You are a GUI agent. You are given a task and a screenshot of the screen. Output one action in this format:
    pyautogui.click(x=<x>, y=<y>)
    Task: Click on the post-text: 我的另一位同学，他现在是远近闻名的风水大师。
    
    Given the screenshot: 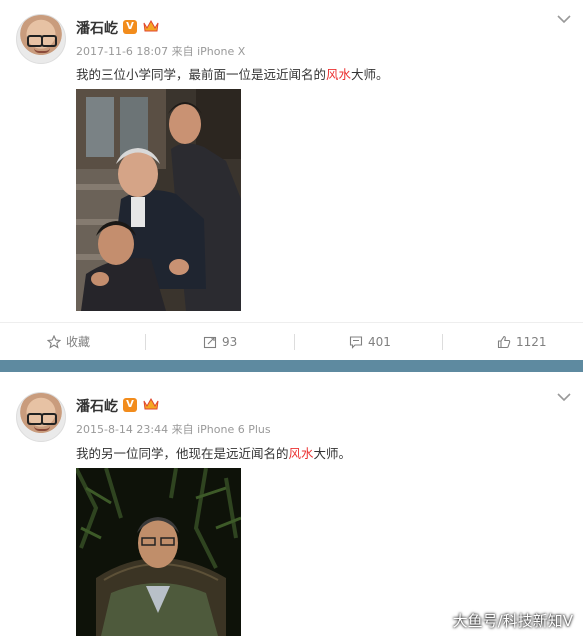 What is the action you would take?
    pyautogui.click(x=213, y=452)
    